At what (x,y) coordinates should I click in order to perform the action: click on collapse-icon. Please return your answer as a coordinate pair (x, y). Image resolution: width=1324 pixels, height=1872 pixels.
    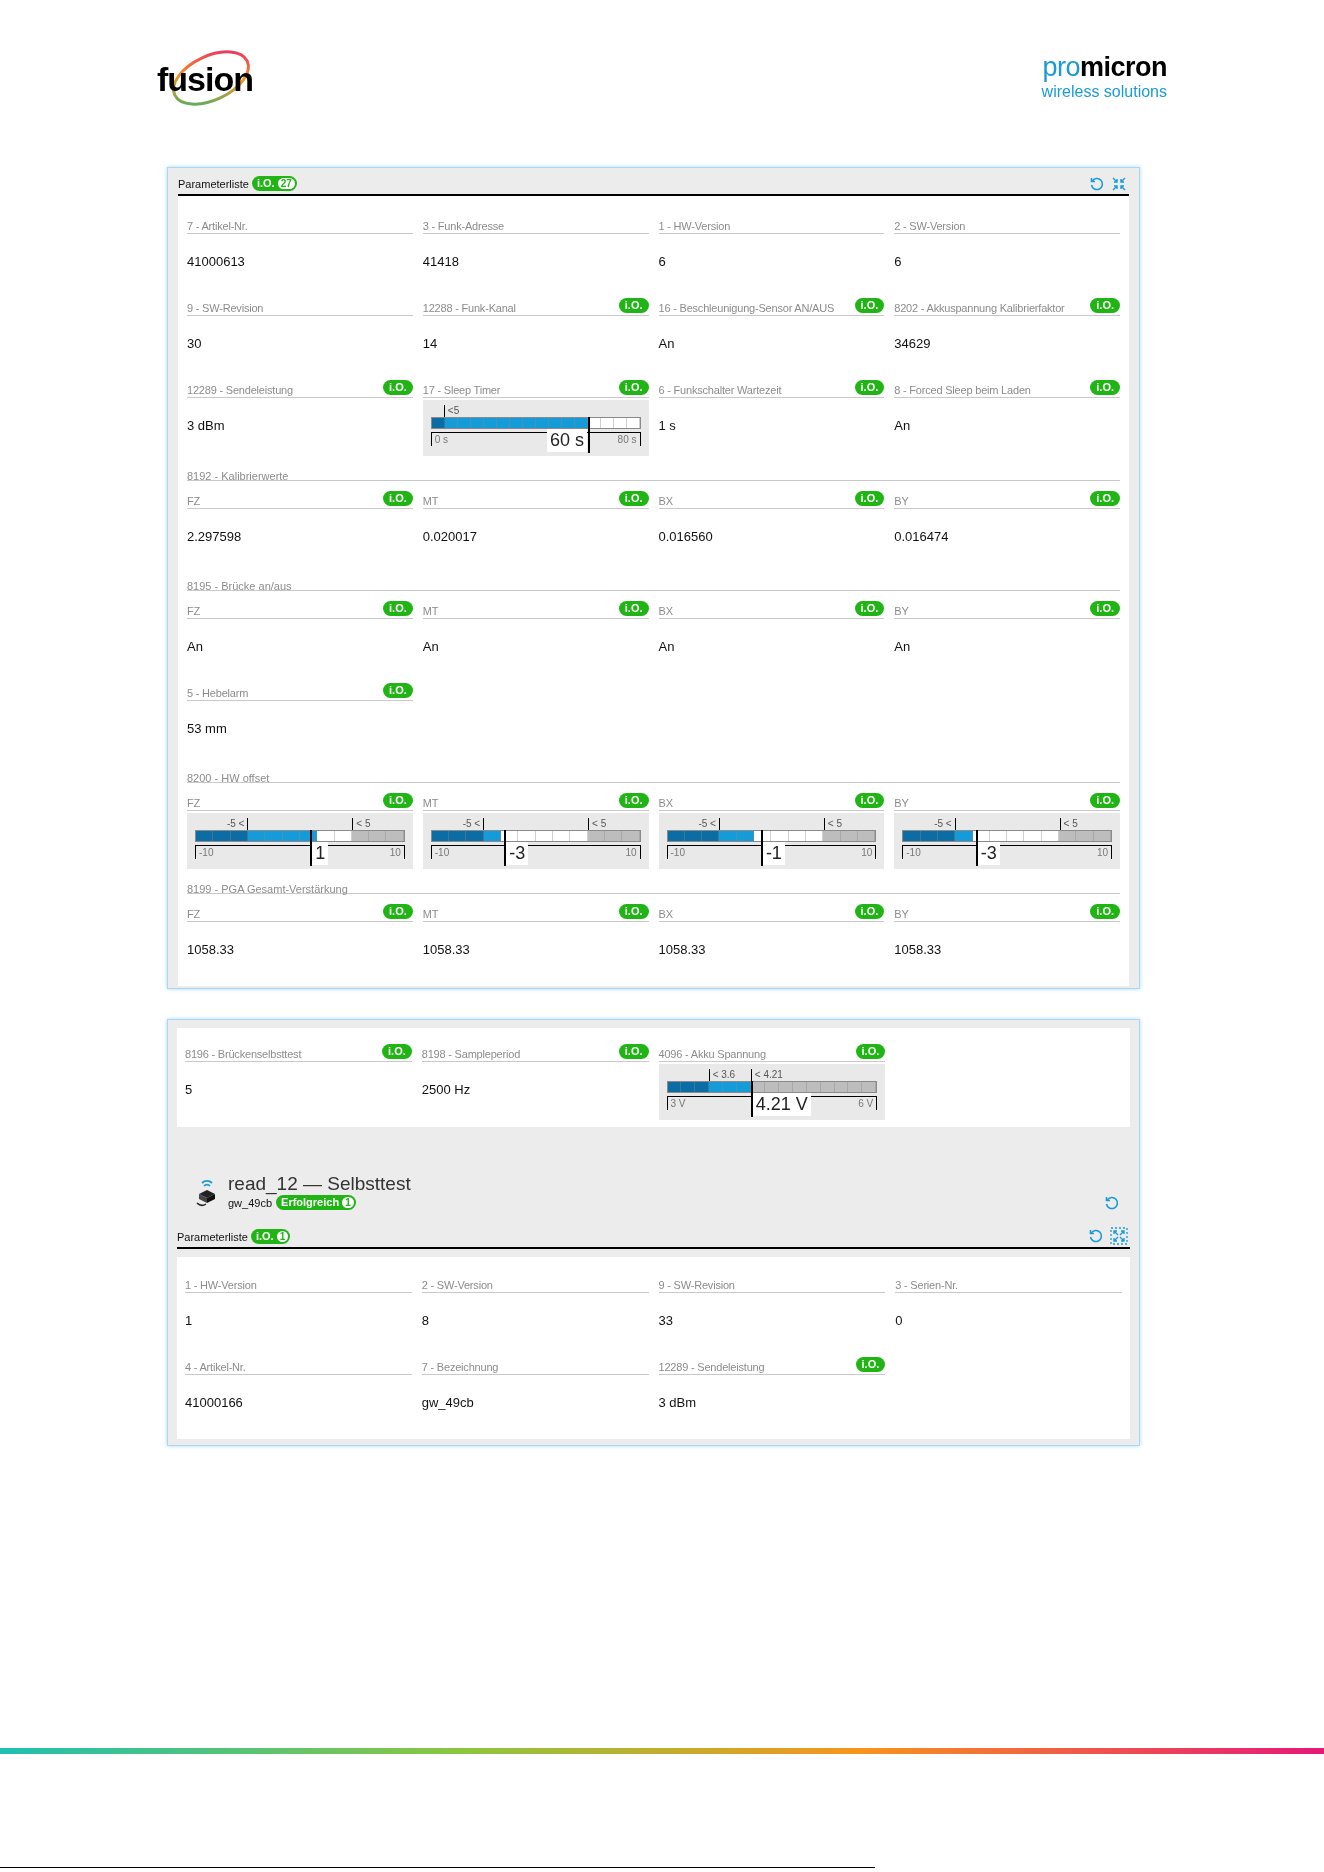
    Looking at the image, I should click on (1119, 184).